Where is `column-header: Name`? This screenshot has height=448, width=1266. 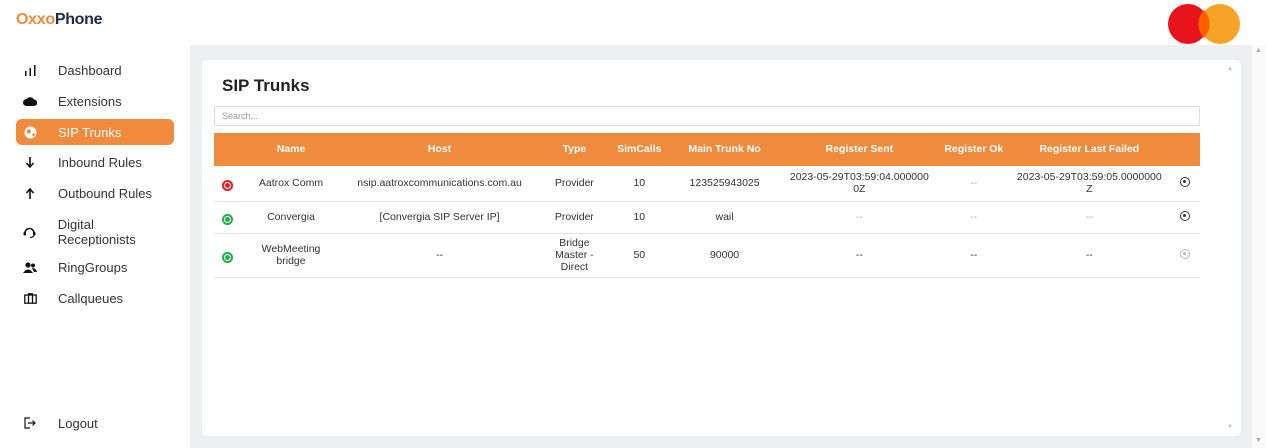 column-header: Name is located at coordinates (291, 149).